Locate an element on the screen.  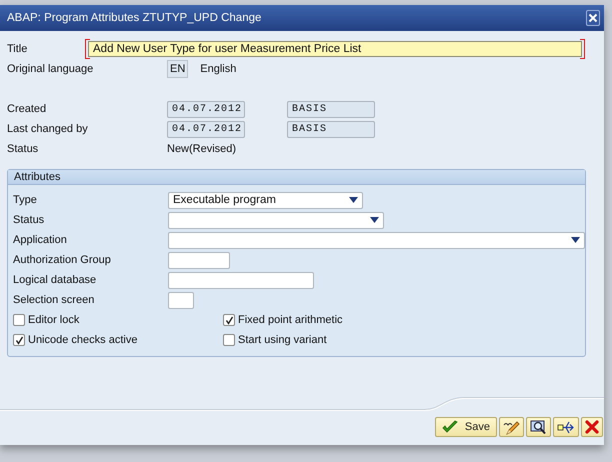
language-code-field: EN is located at coordinates (177, 69).